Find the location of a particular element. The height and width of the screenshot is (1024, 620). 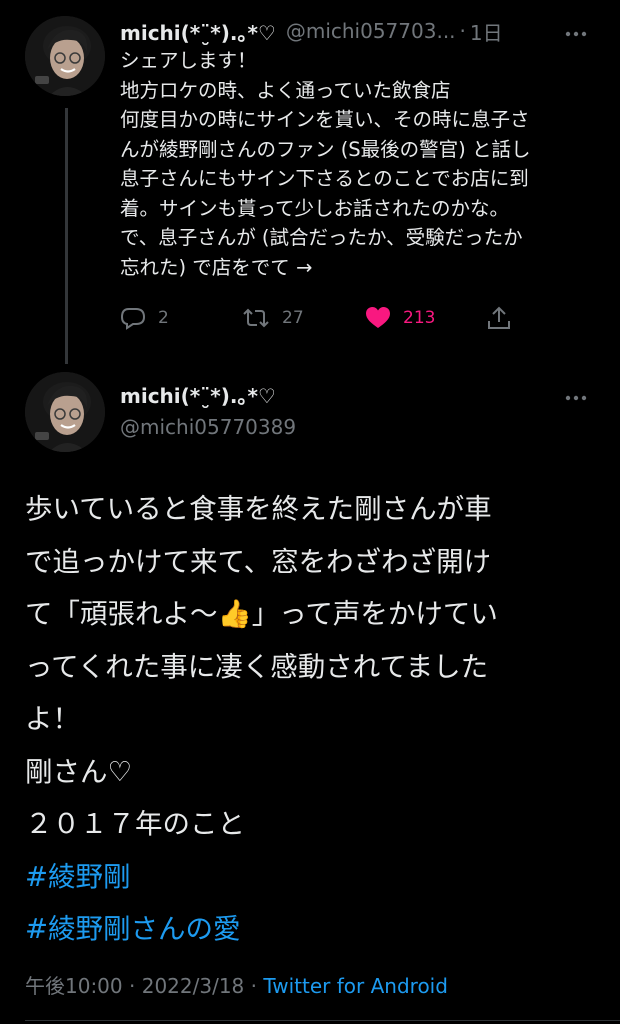

text-line: で、息子さんが (試合だったか、受験だったか is located at coordinates (321, 237).